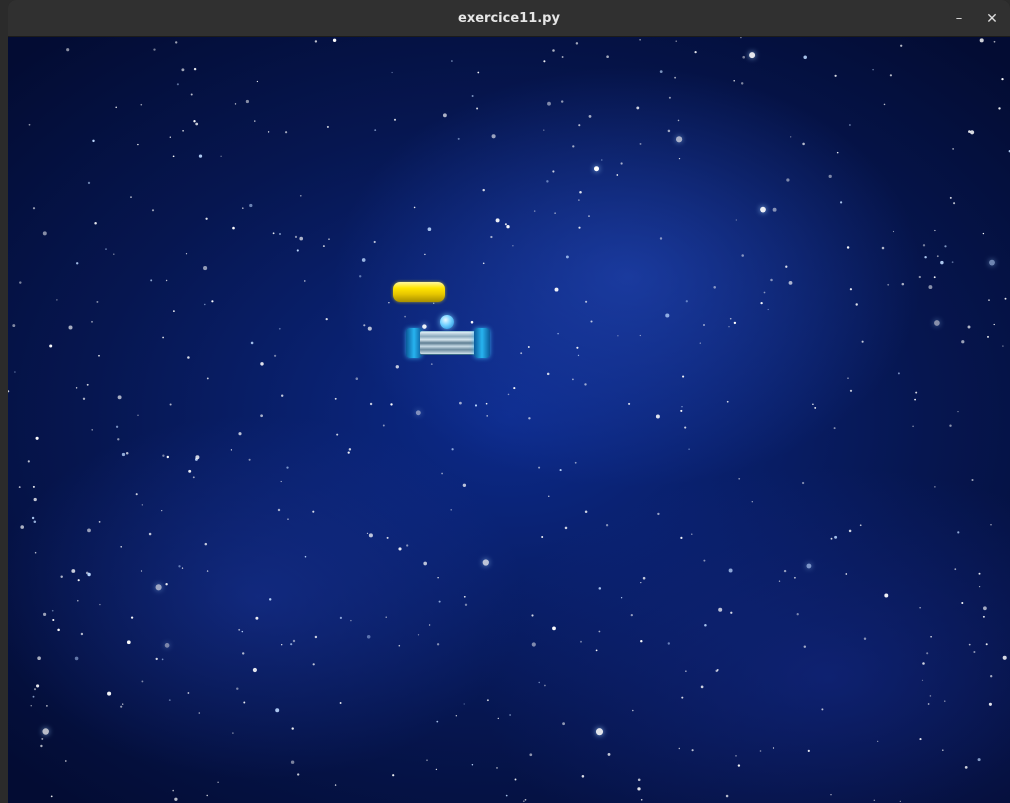 This screenshot has height=803, width=1010. Describe the element at coordinates (959, 19) in the screenshot. I see `minimize-button: –` at that location.